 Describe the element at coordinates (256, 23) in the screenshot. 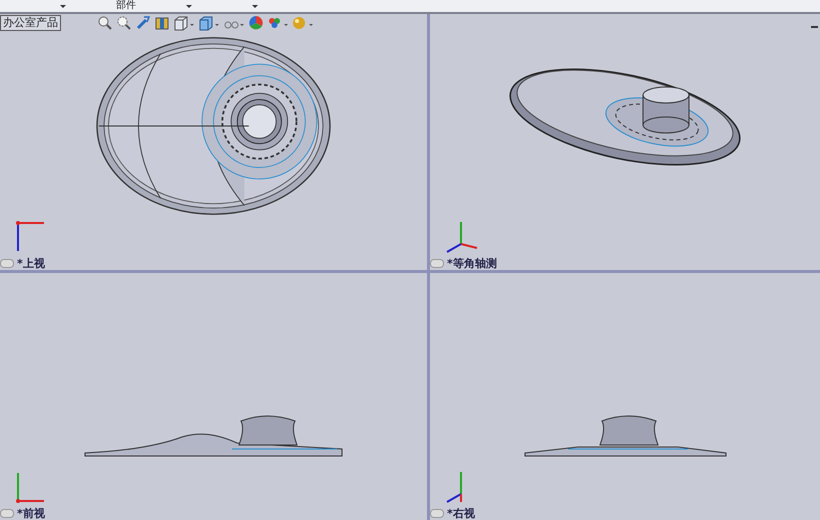

I see `color-wheel-icon` at that location.